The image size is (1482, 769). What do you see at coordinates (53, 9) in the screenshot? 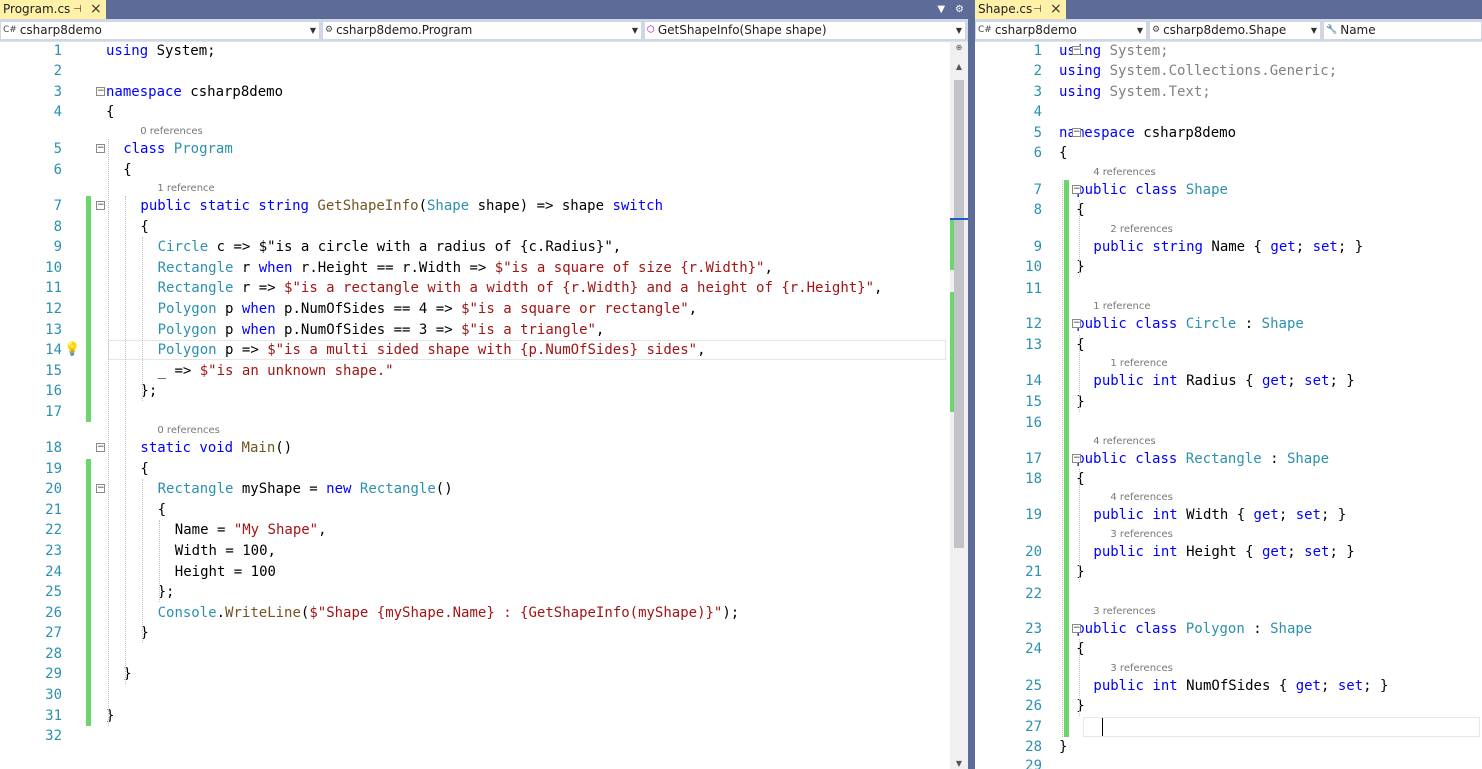
I see `tab-program-cs: Program.cs ⊣ ×` at bounding box center [53, 9].